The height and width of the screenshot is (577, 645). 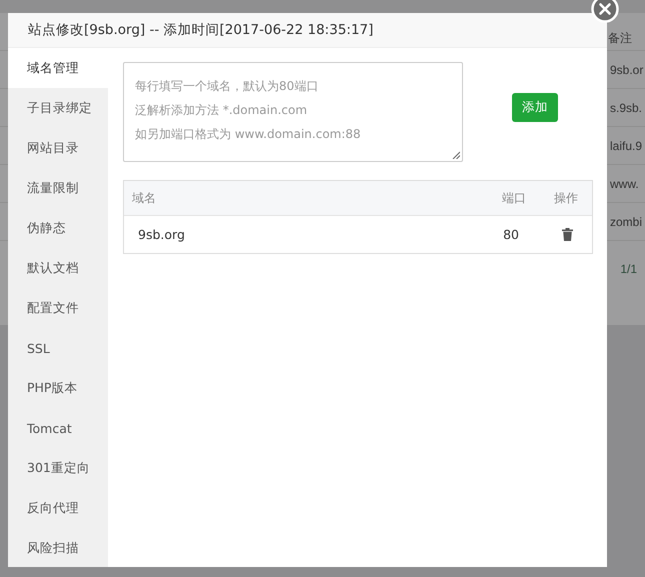 I want to click on column-header: 端口, so click(x=514, y=198).